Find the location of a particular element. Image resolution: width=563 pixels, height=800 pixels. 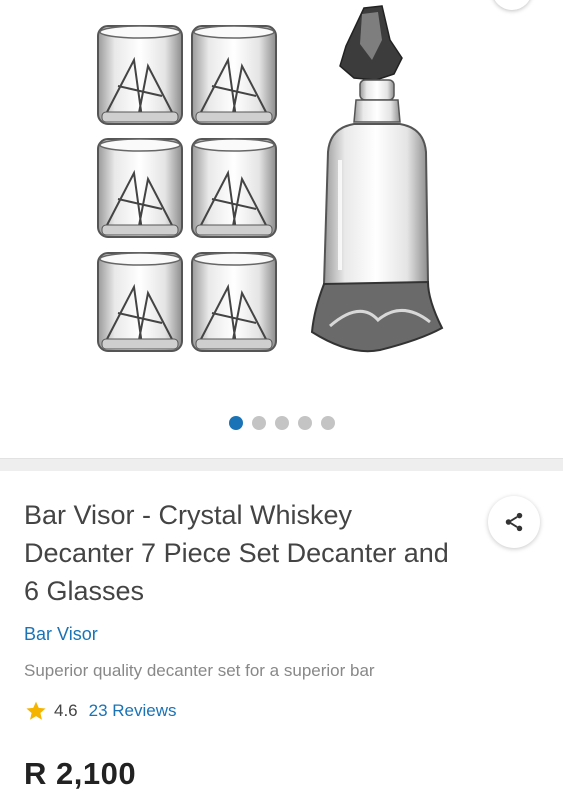

reviews-link: 23 Reviews is located at coordinates (133, 711).